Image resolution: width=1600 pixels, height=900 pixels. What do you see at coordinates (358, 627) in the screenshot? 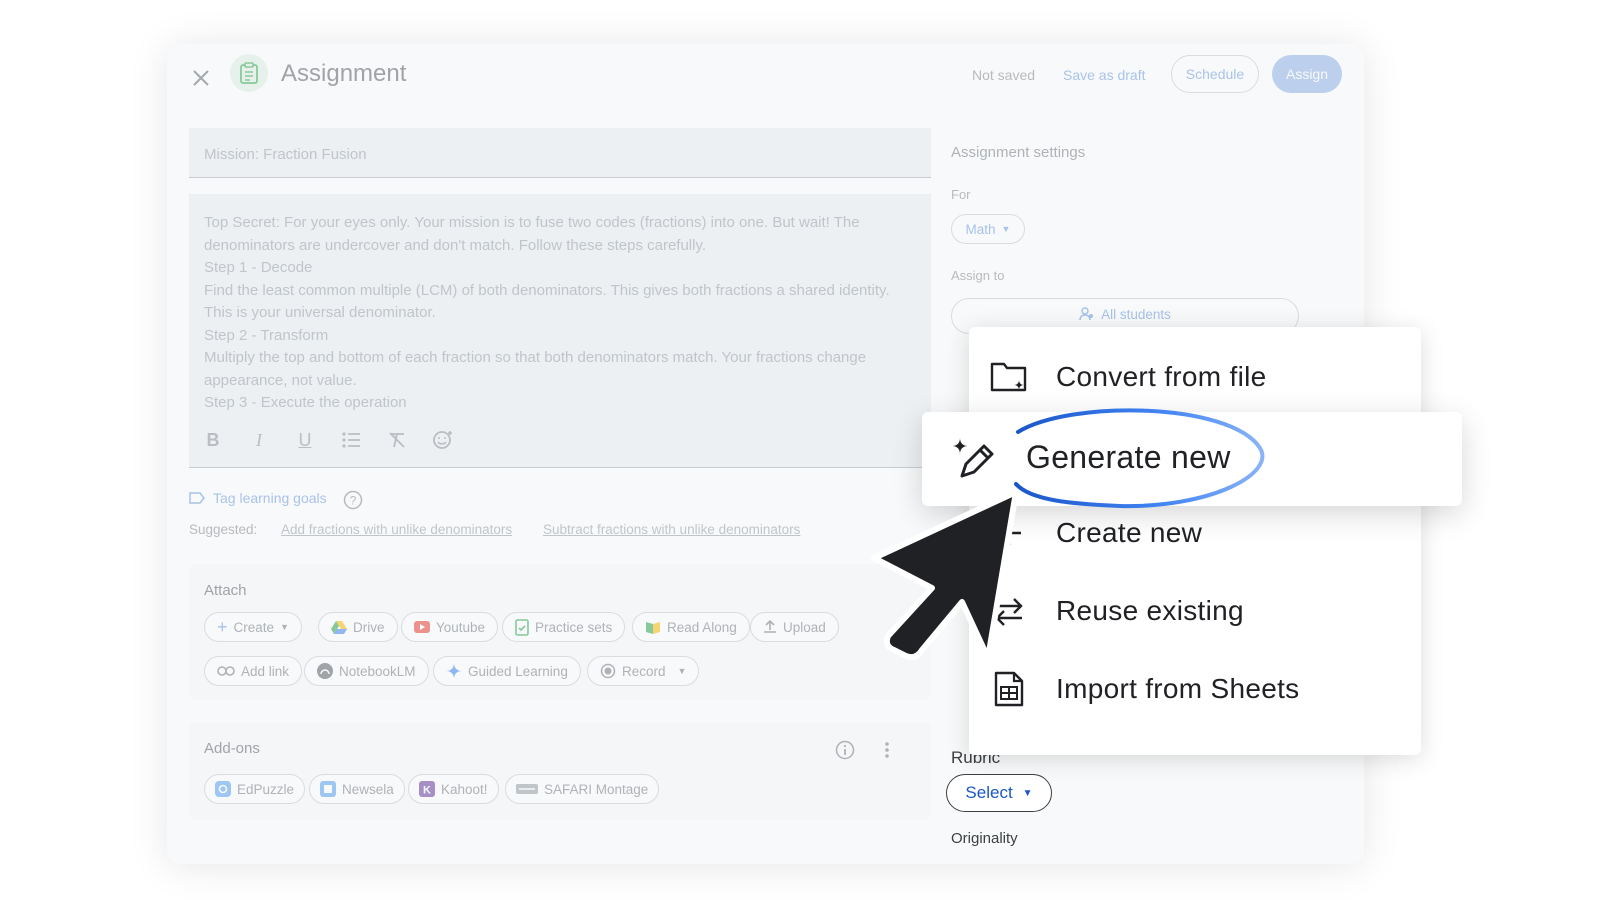
I see `drive-chip: Drive` at bounding box center [358, 627].